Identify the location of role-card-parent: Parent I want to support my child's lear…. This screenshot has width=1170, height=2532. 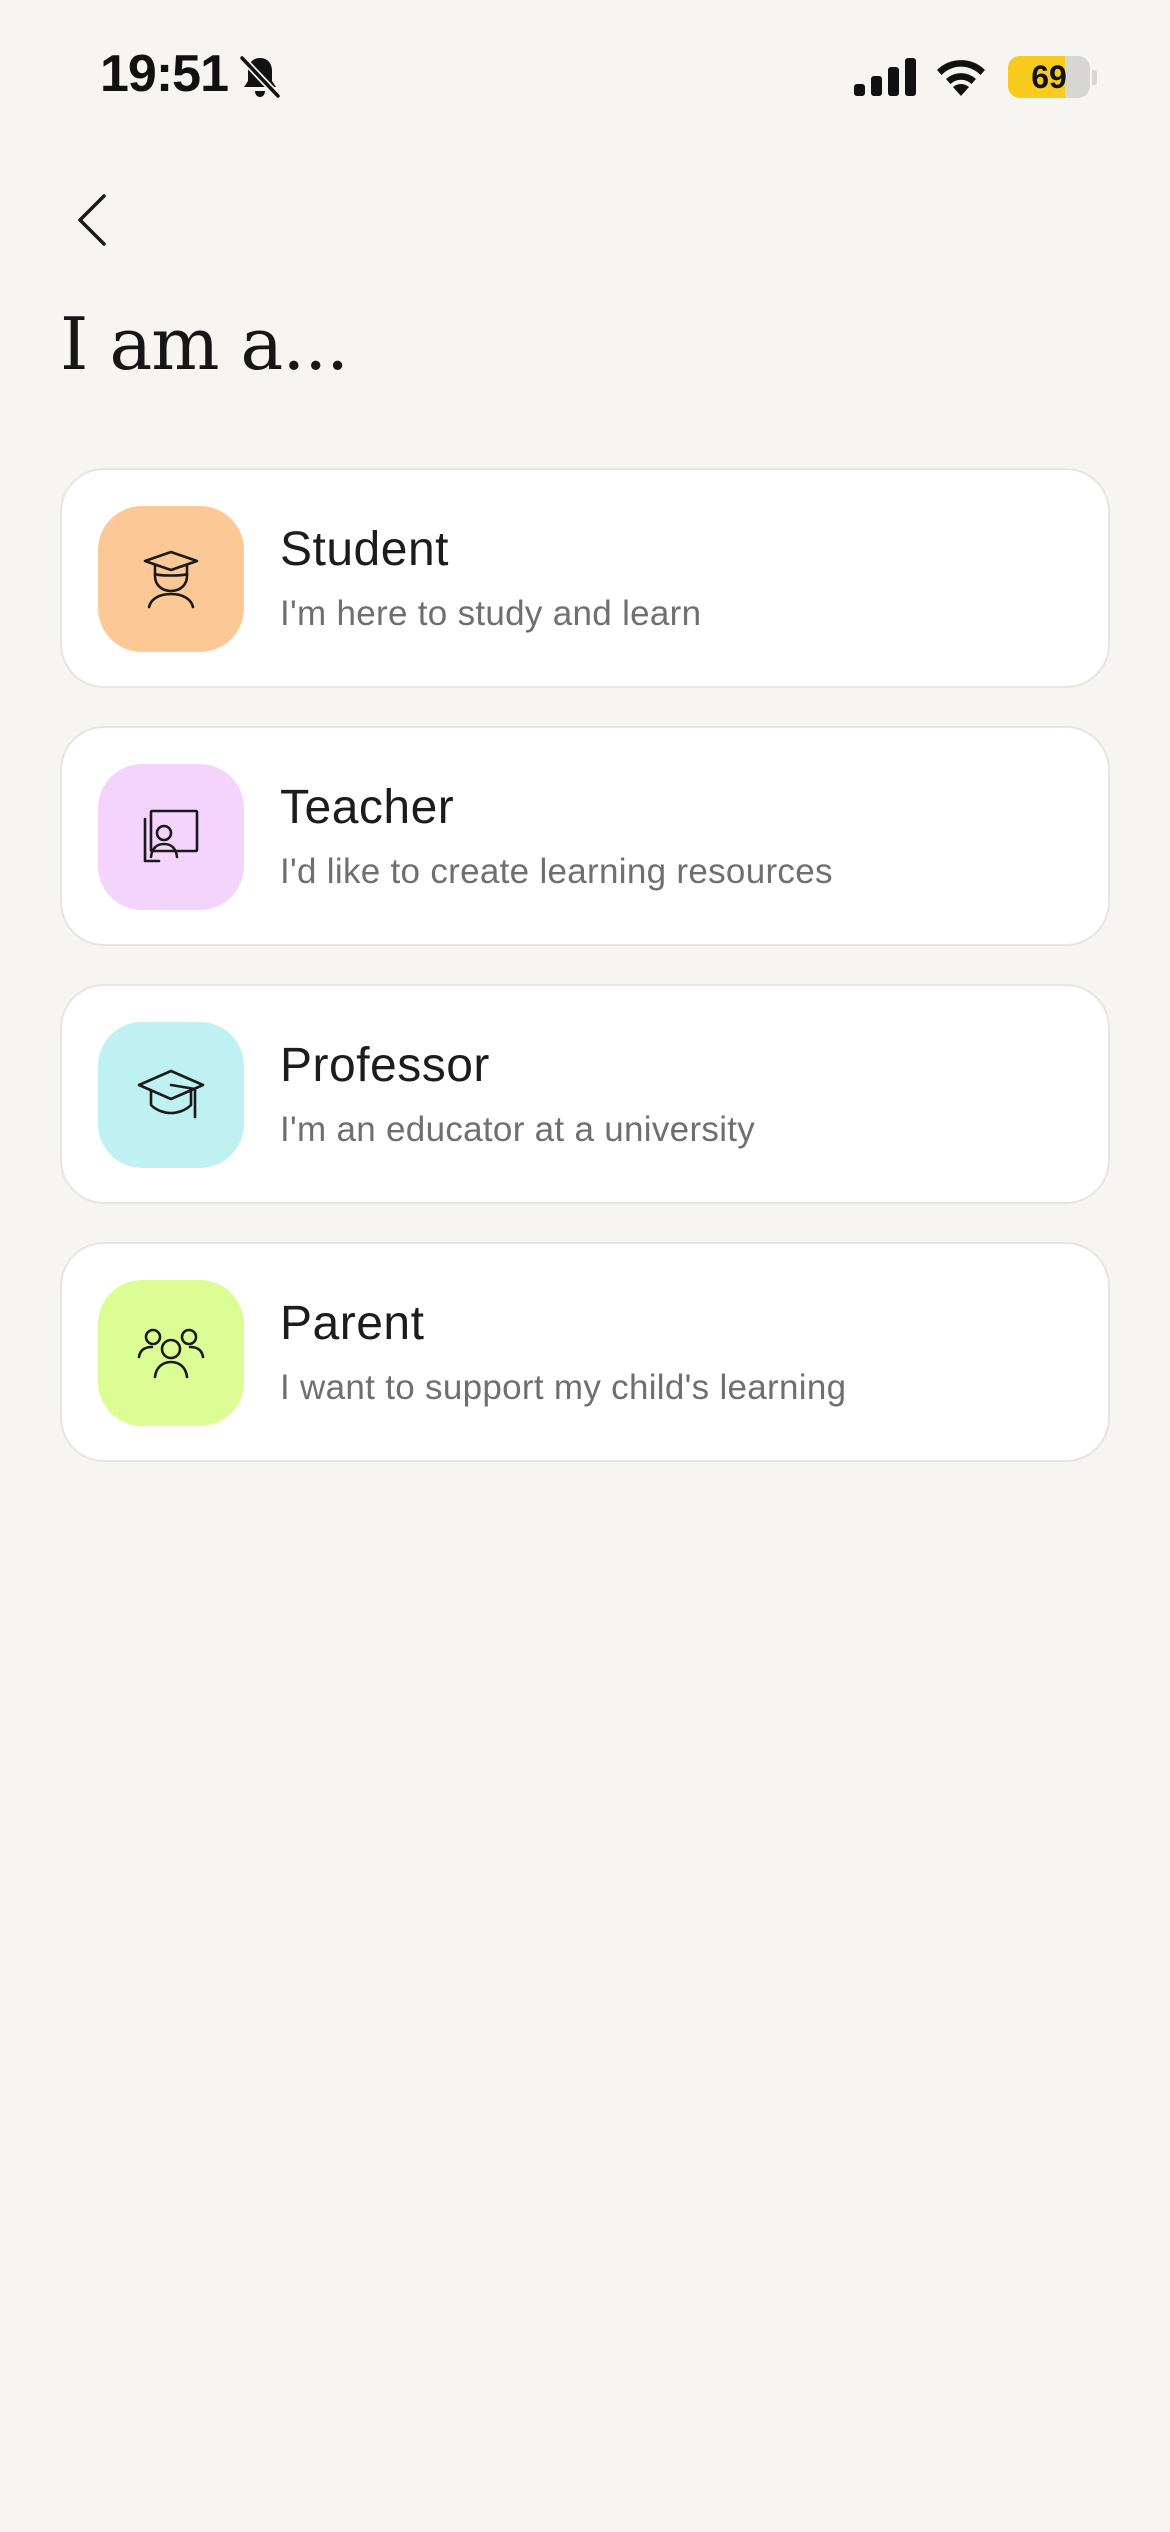
(585, 1352).